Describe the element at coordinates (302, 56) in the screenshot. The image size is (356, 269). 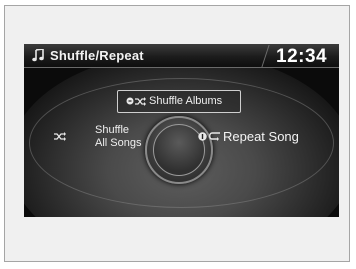
I see `clock: 12:34` at that location.